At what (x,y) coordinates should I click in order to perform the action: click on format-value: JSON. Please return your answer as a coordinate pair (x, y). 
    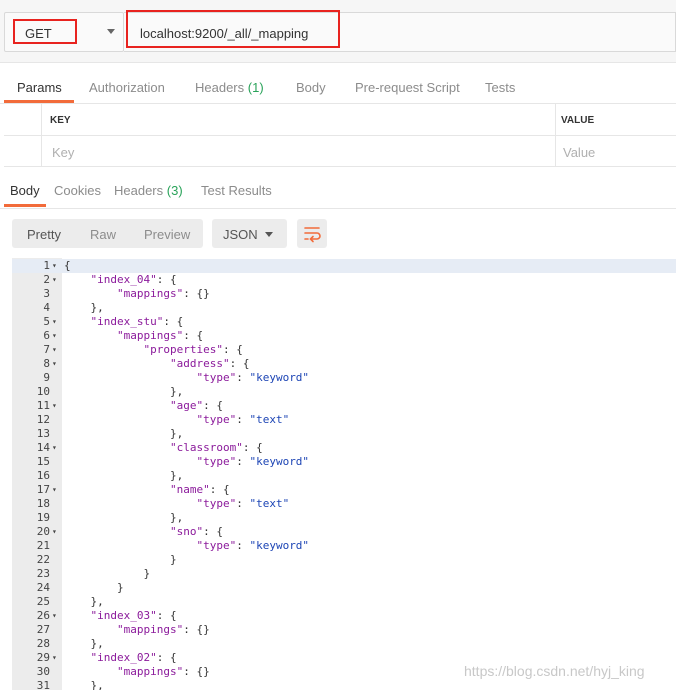
    Looking at the image, I should click on (240, 234).